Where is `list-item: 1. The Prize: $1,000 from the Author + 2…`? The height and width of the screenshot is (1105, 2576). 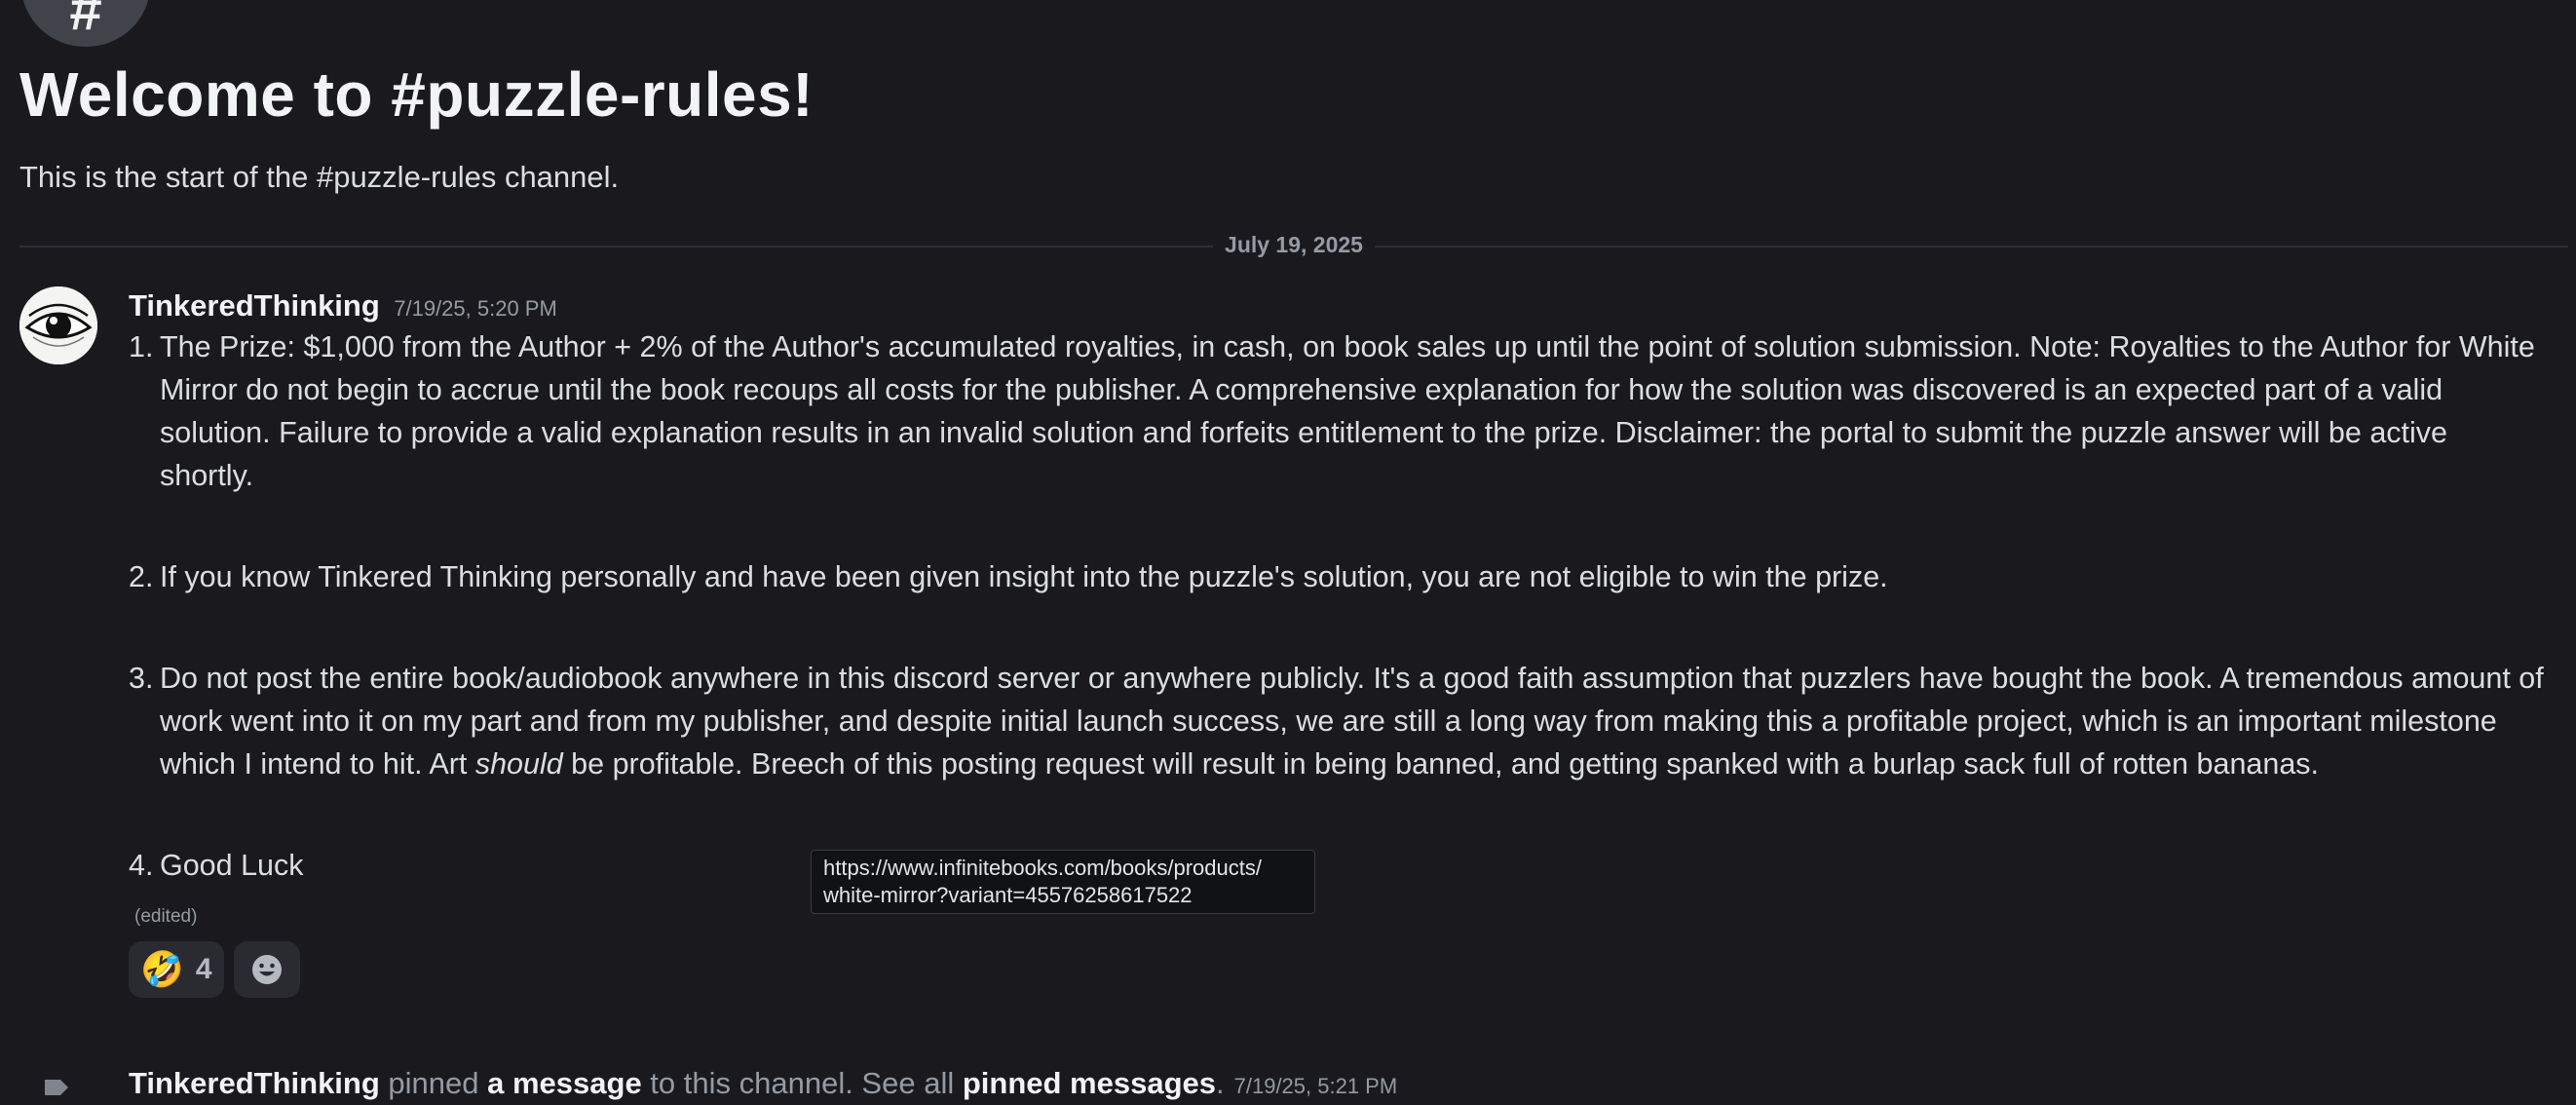
list-item: 1. The Prize: $1,000 from the Author + 2… is located at coordinates (1337, 411).